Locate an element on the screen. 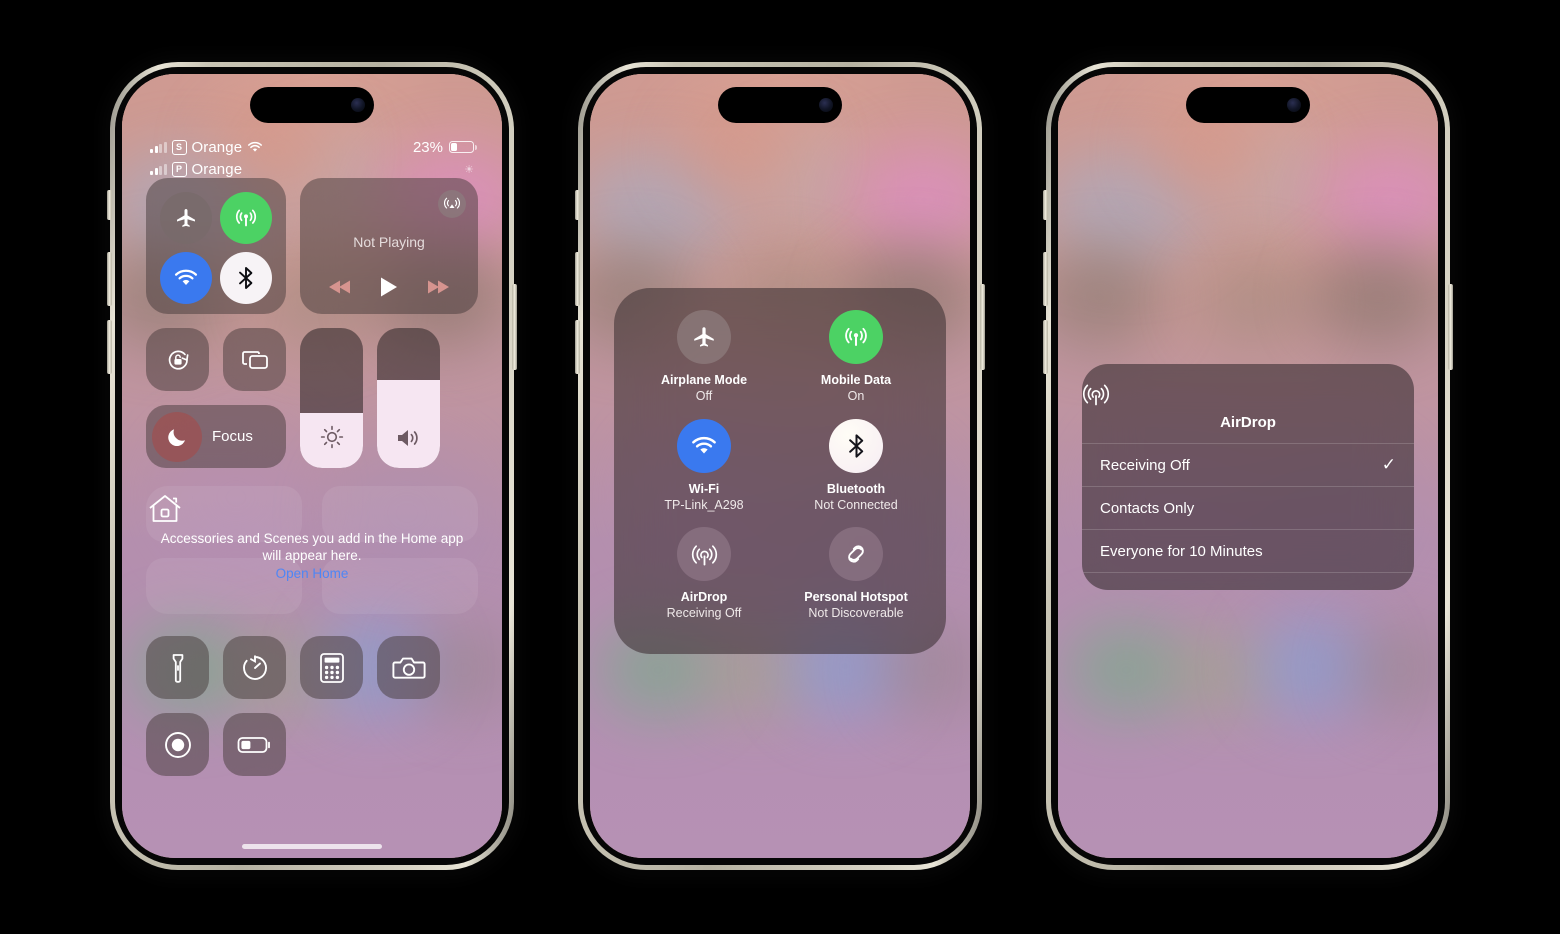 Image resolution: width=1560 pixels, height=934 pixels. airplane-mode-toggle is located at coordinates (186, 218).